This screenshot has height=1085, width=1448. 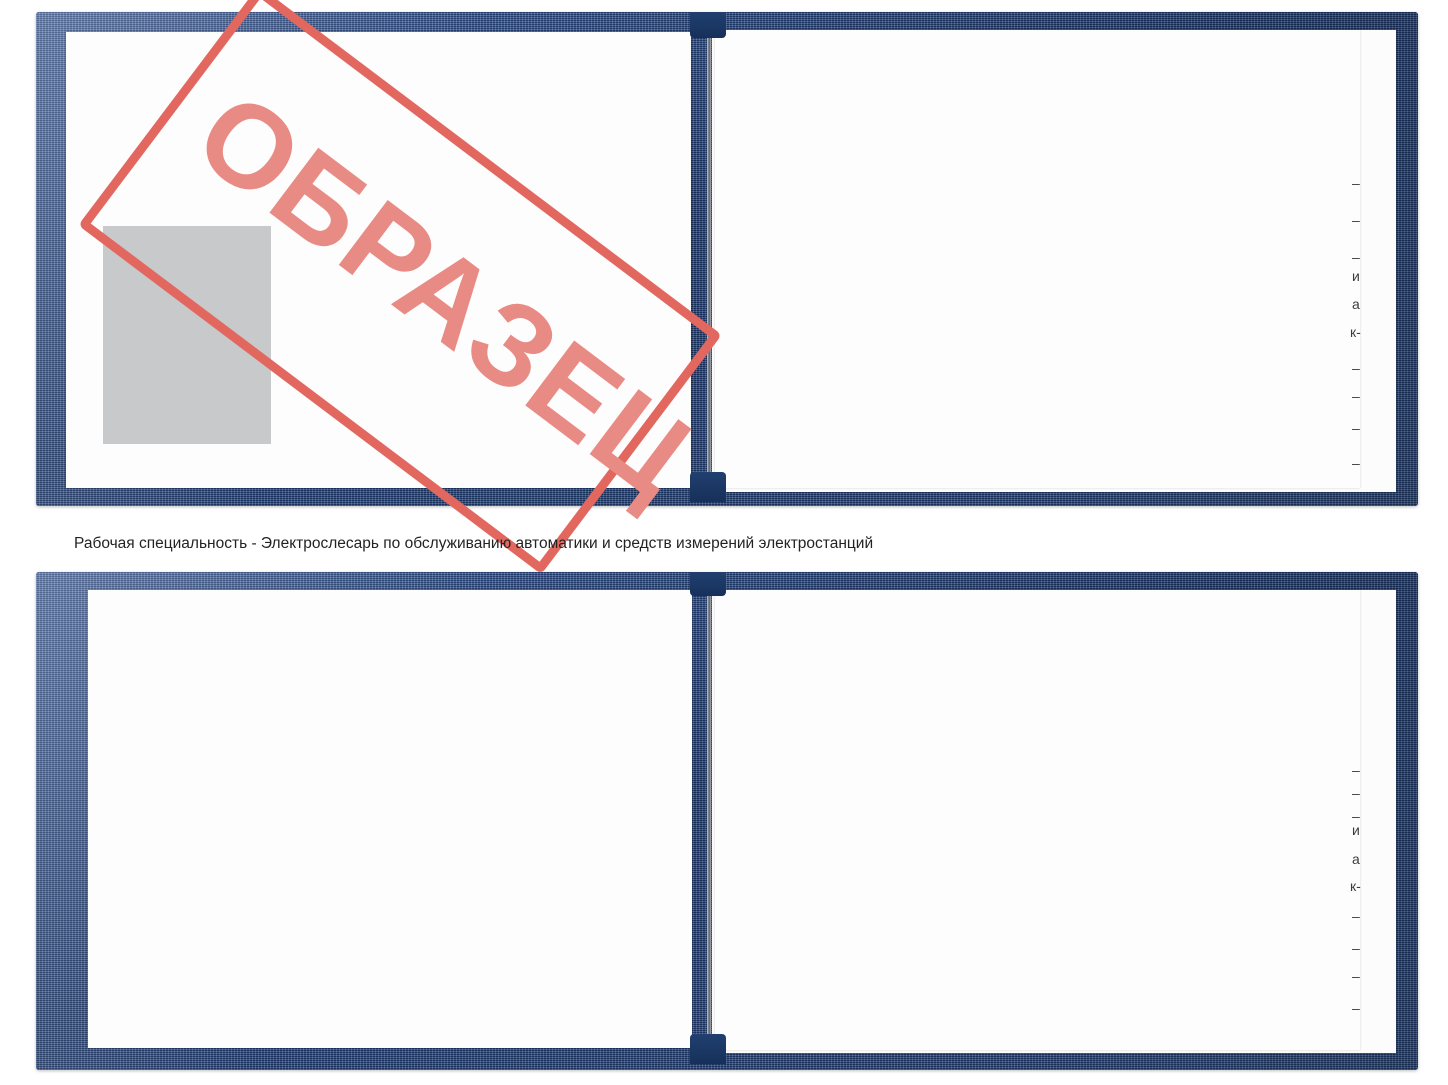 What do you see at coordinates (1356, 220) in the screenshot?
I see `top-margin-fragment-1: –` at bounding box center [1356, 220].